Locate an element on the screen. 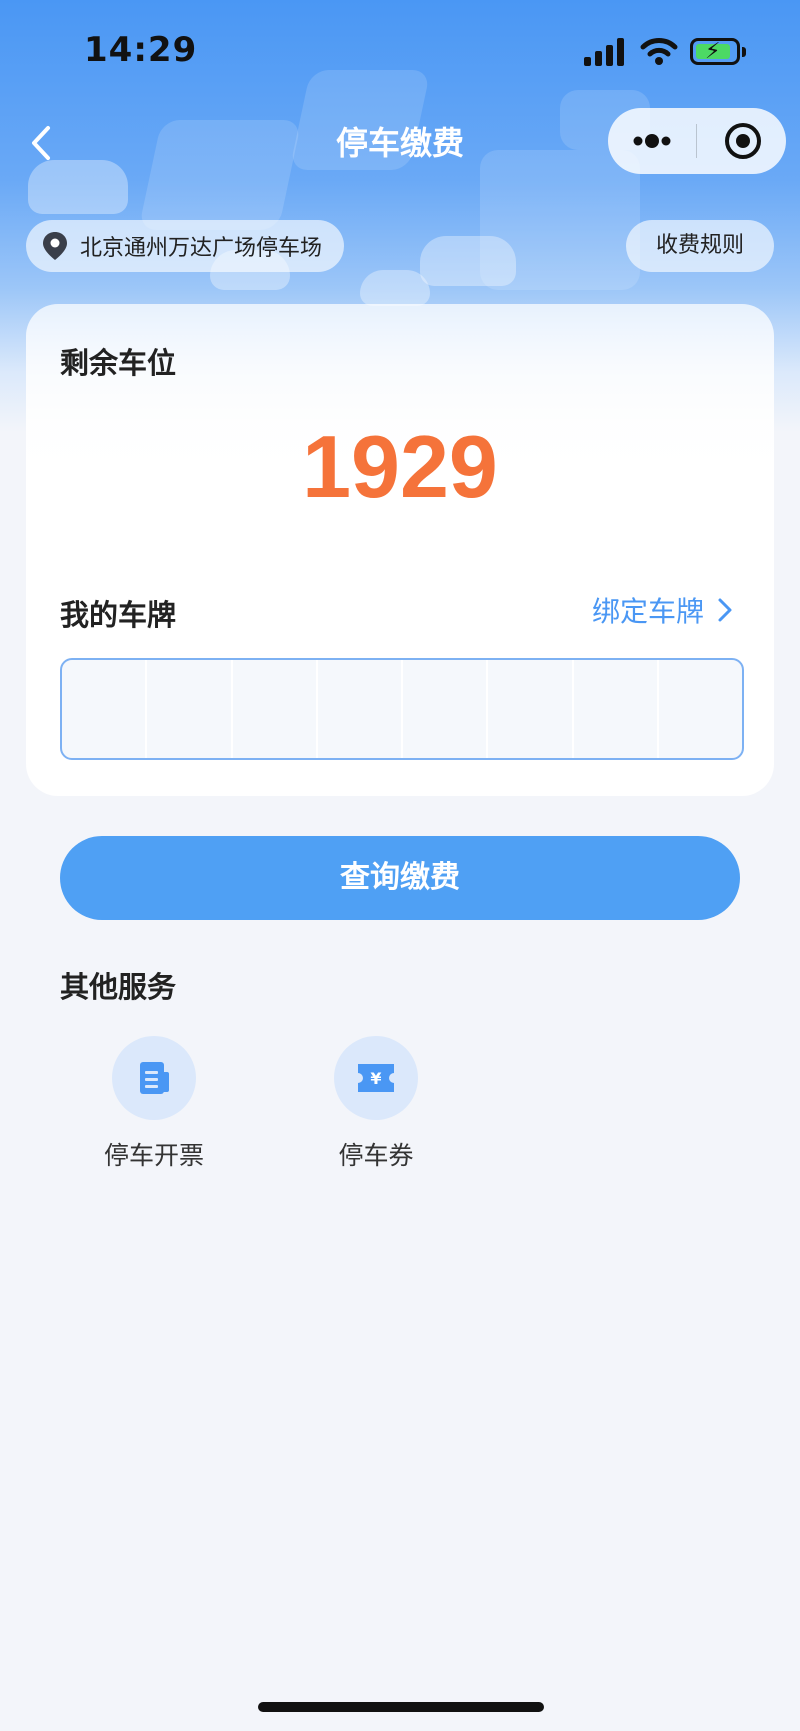 Image resolution: width=800 pixels, height=1731 pixels. plate-input is located at coordinates (402, 709).